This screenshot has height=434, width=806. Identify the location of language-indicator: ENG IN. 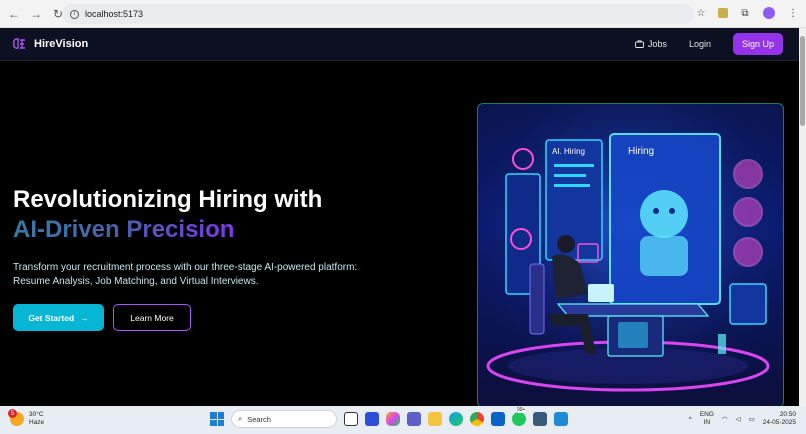
(707, 419).